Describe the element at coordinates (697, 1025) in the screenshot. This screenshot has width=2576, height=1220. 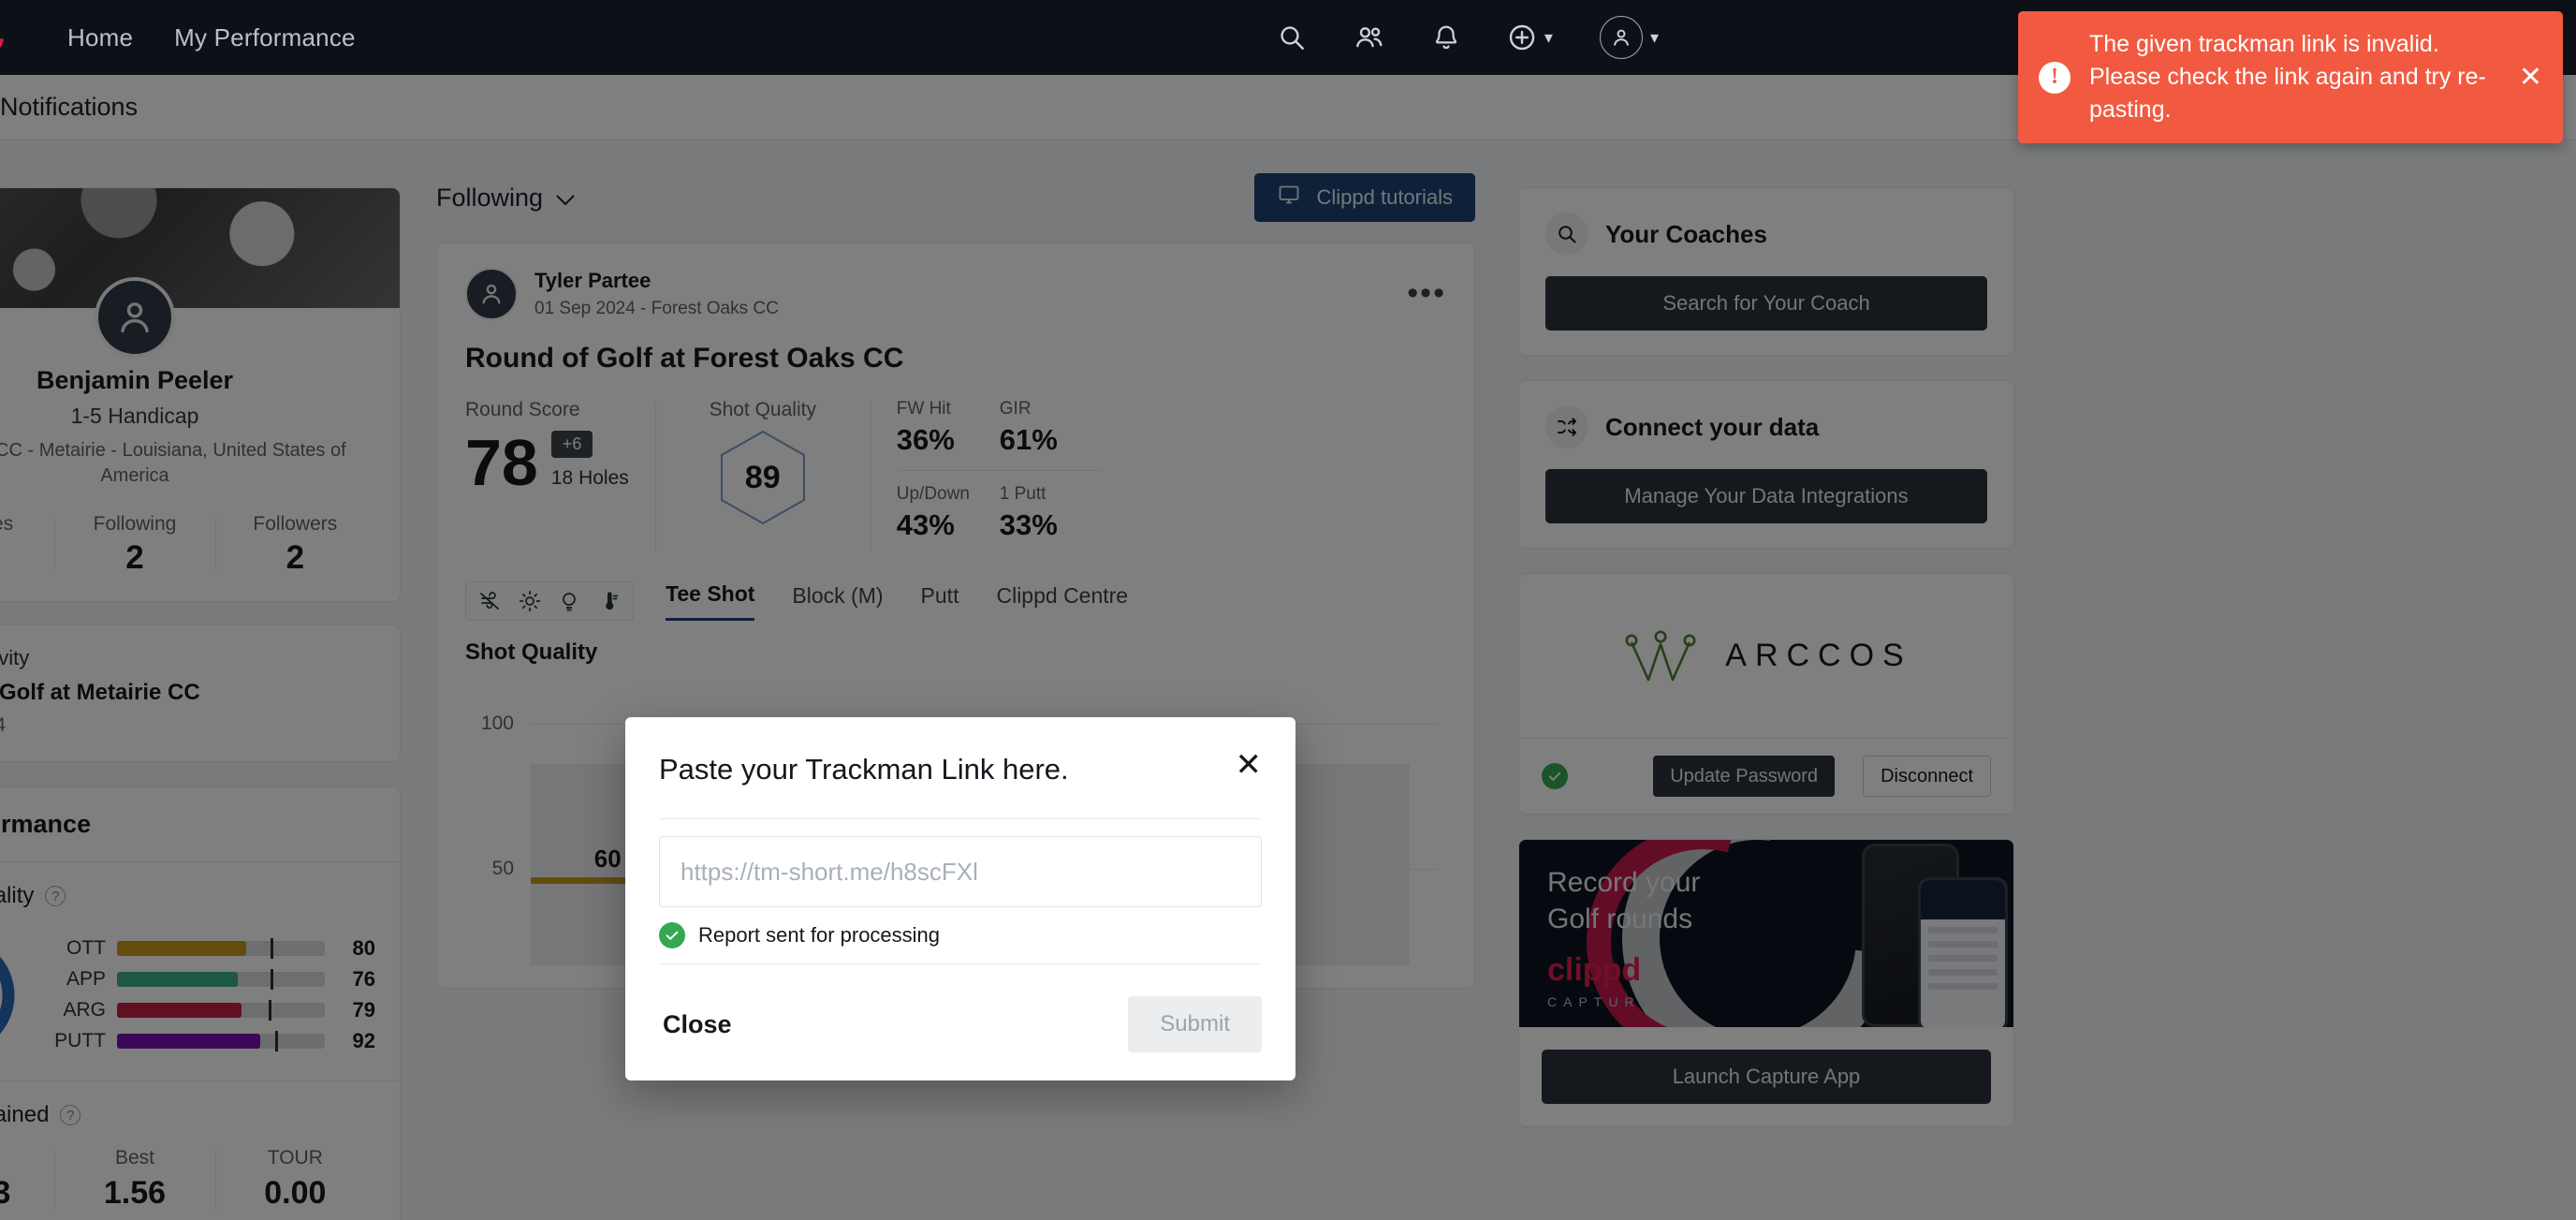
I see `close-button: Close` at that location.